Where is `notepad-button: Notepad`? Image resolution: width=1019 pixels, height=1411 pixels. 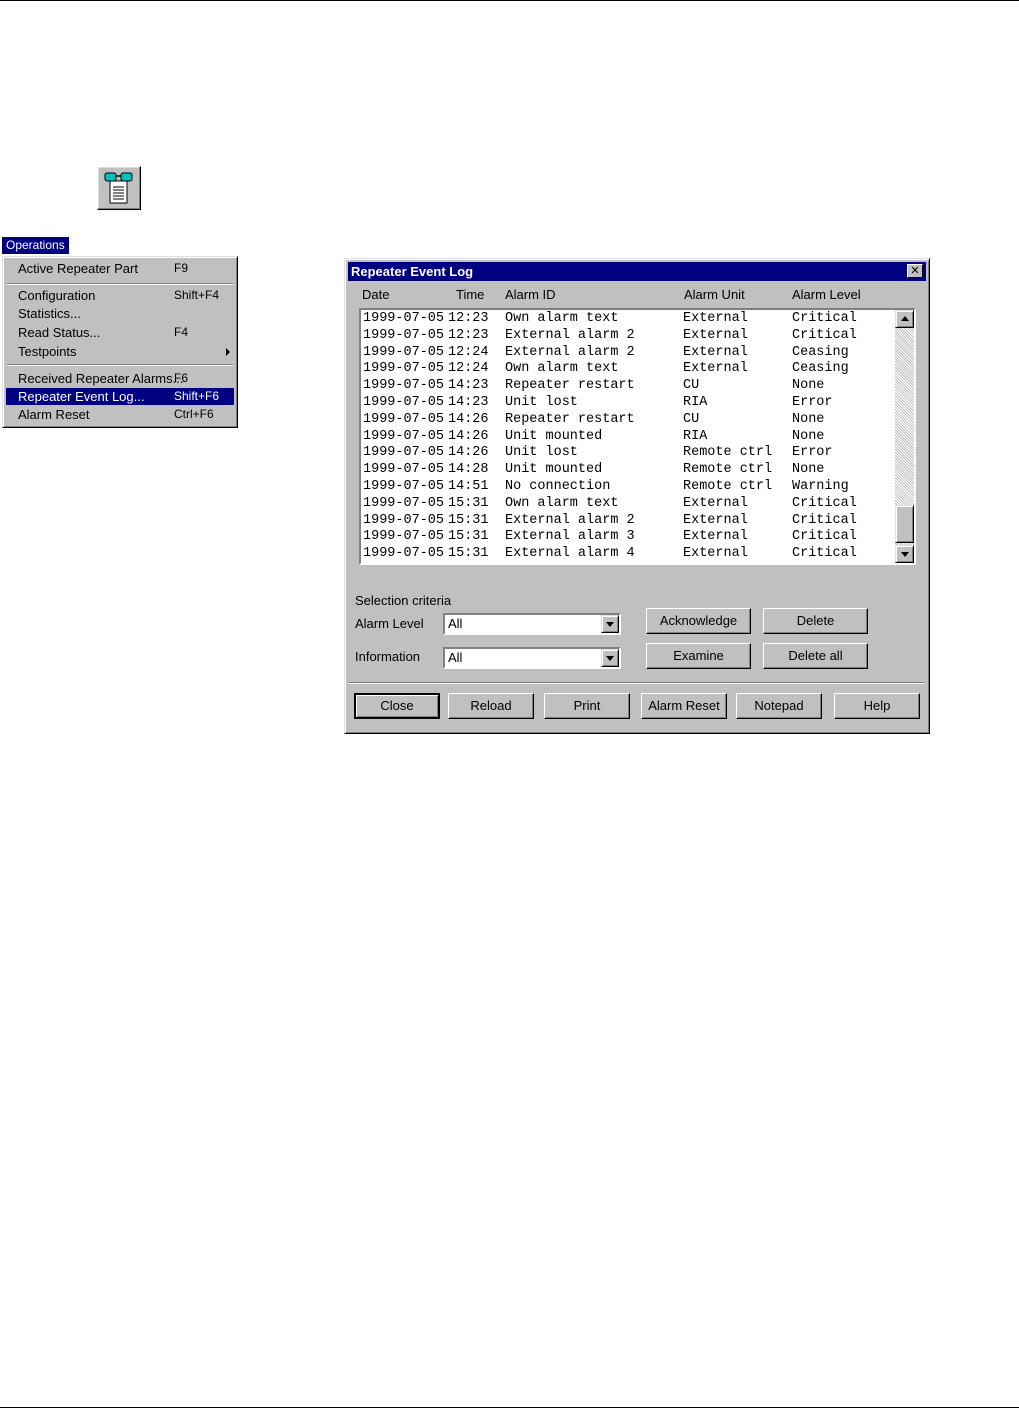 notepad-button: Notepad is located at coordinates (779, 706).